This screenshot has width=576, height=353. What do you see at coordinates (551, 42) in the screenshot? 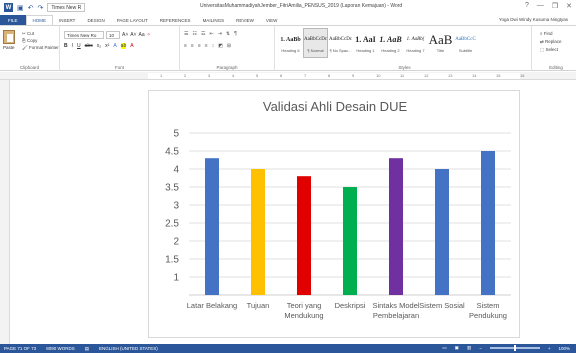
I see `replace-button: ⇄ Replace` at bounding box center [551, 42].